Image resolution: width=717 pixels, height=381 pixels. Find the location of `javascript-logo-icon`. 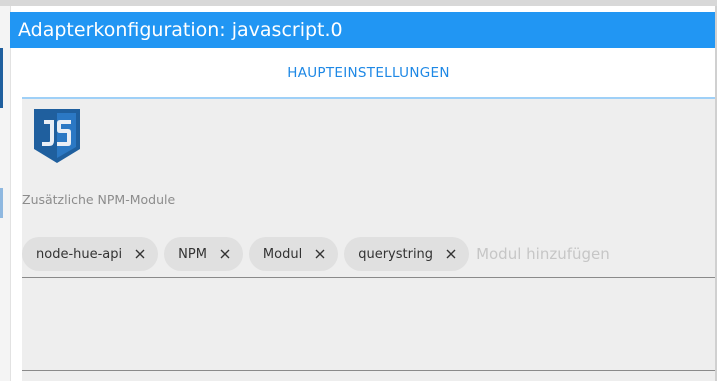

javascript-logo-icon is located at coordinates (57, 136).